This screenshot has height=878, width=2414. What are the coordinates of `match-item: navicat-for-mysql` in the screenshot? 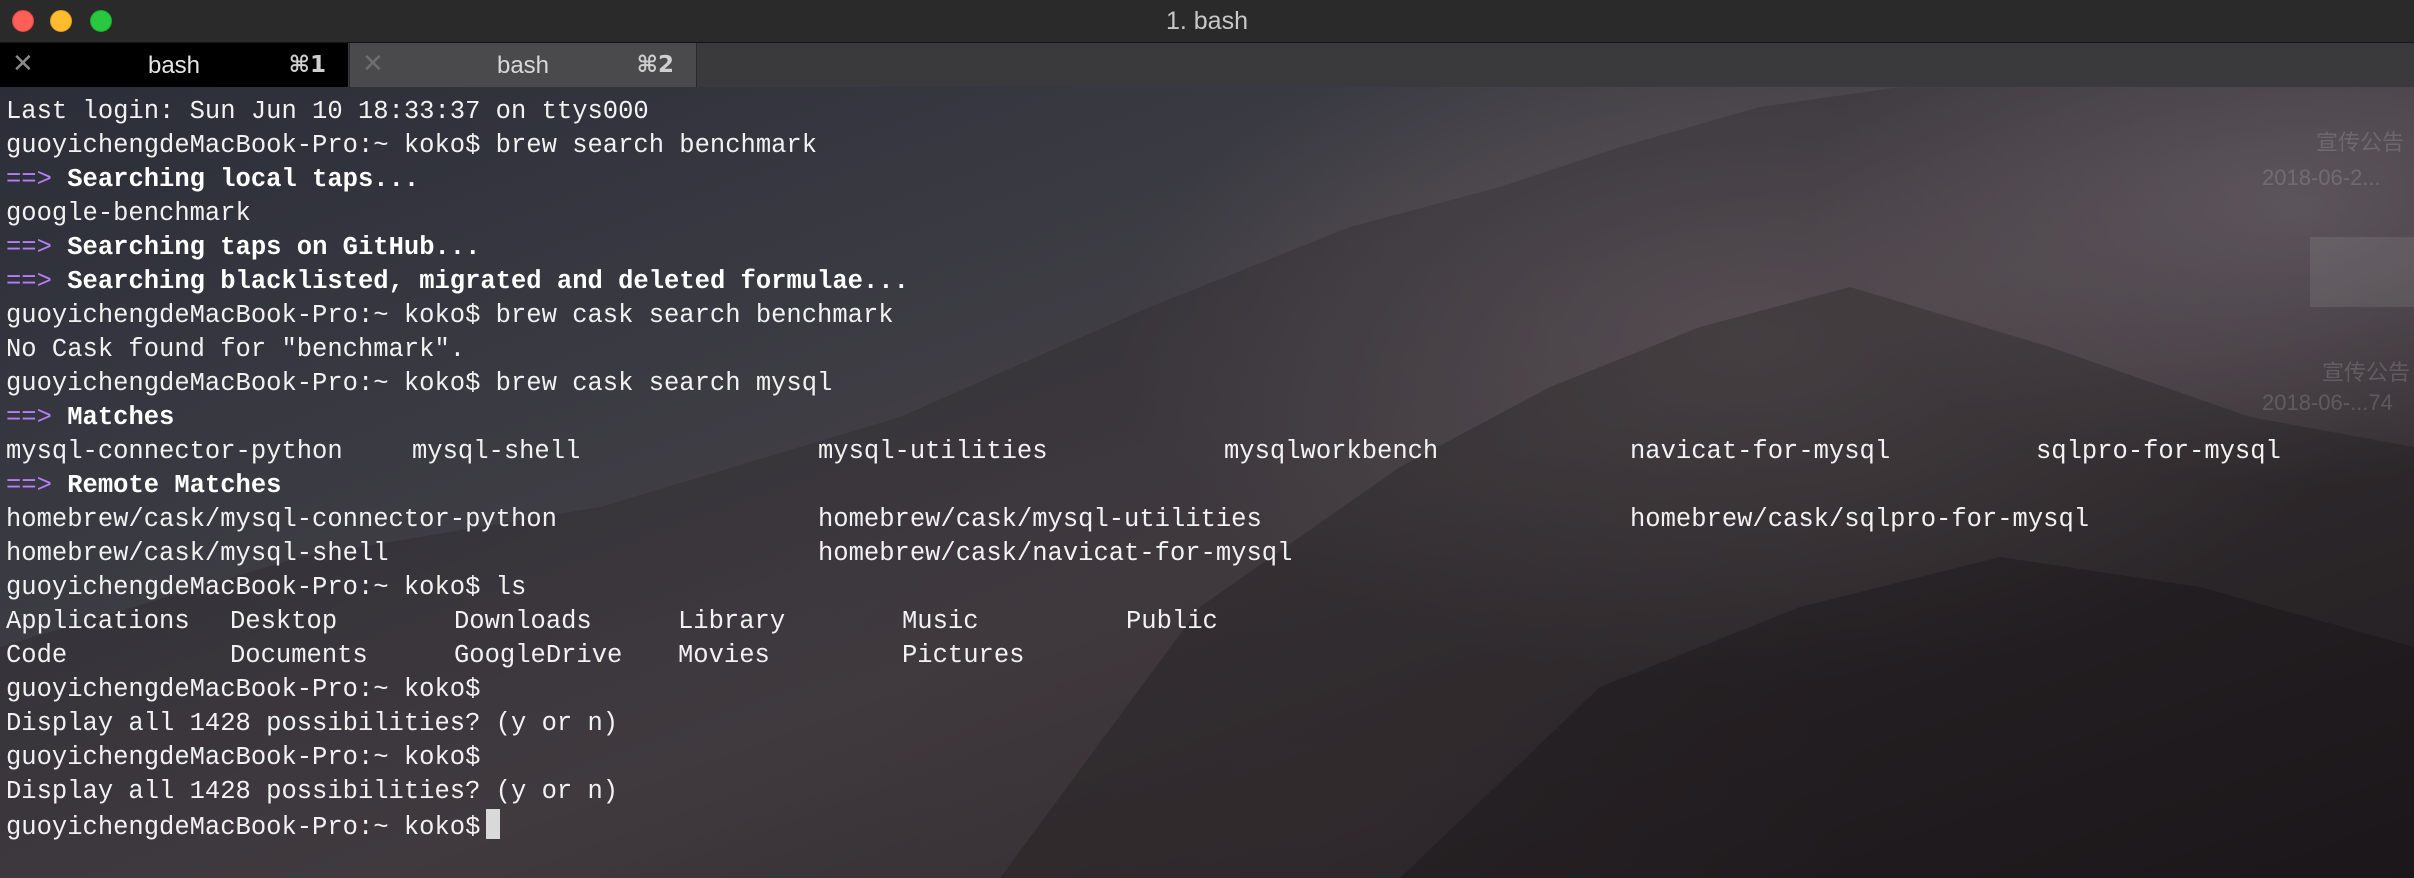 It's located at (1760, 451).